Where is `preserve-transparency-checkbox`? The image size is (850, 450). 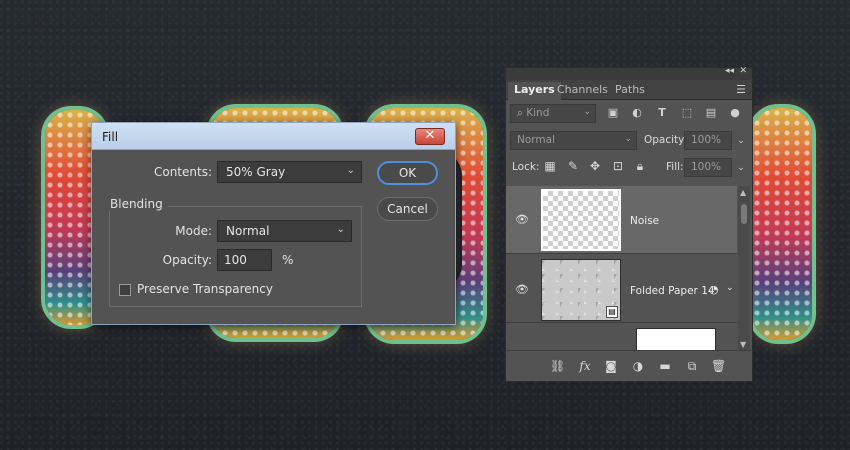
preserve-transparency-checkbox is located at coordinates (125, 290).